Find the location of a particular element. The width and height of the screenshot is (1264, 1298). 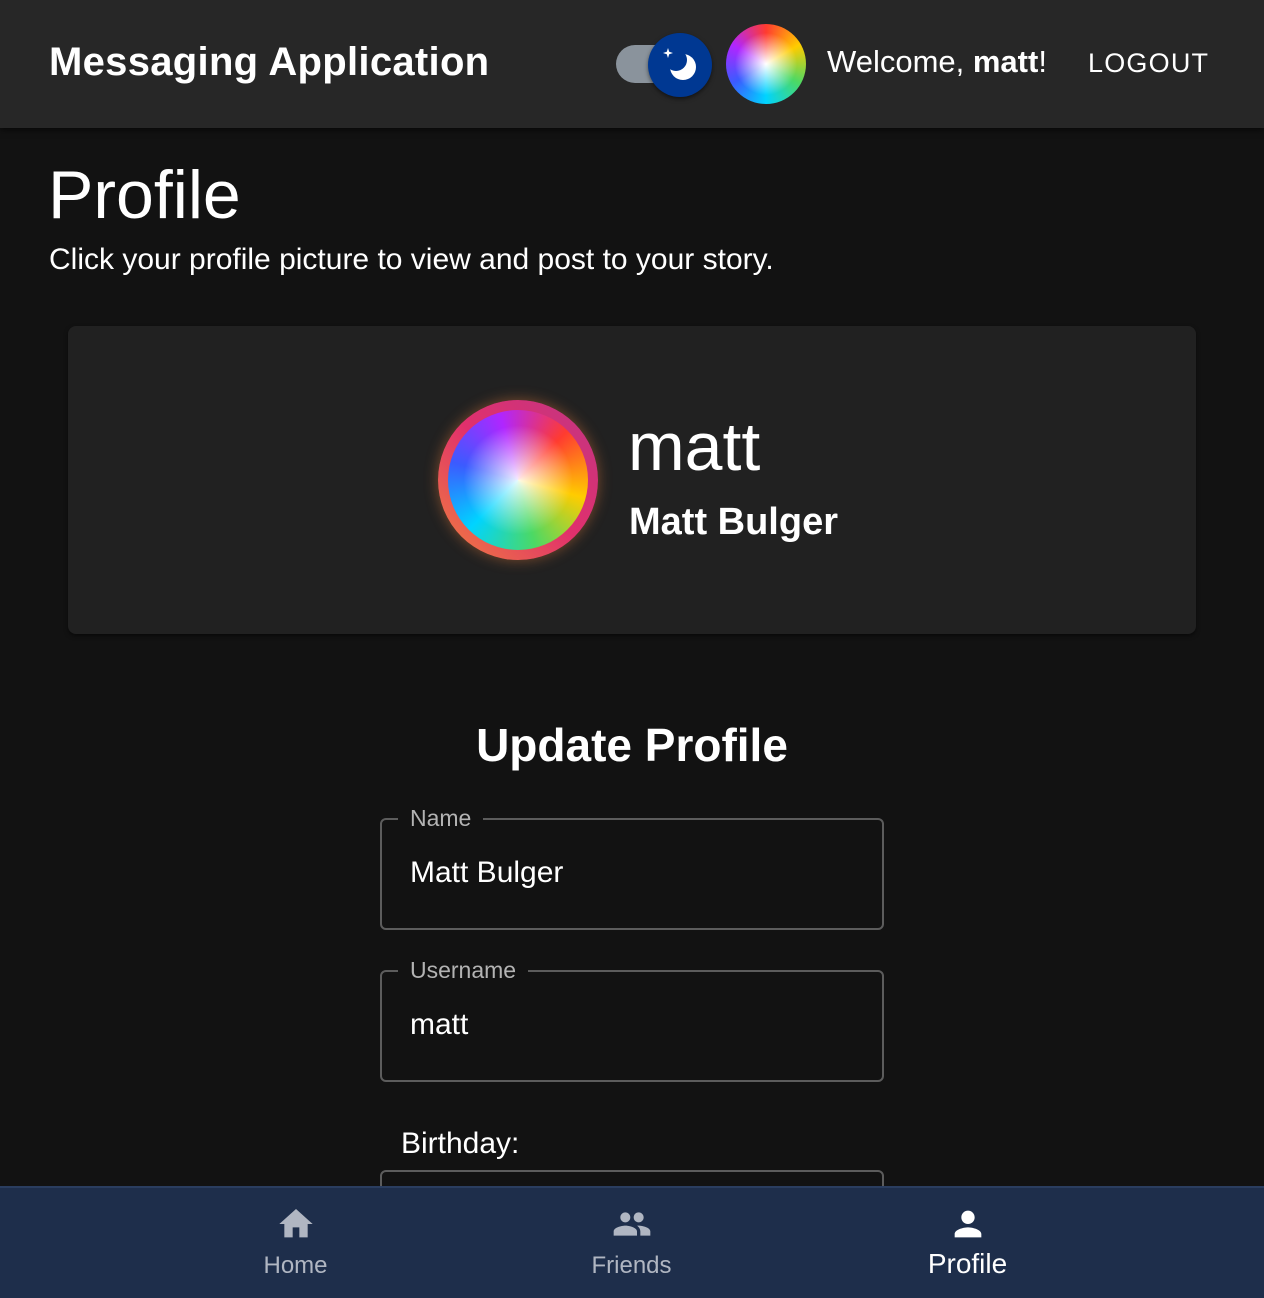

profile-avatar is located at coordinates (518, 480).